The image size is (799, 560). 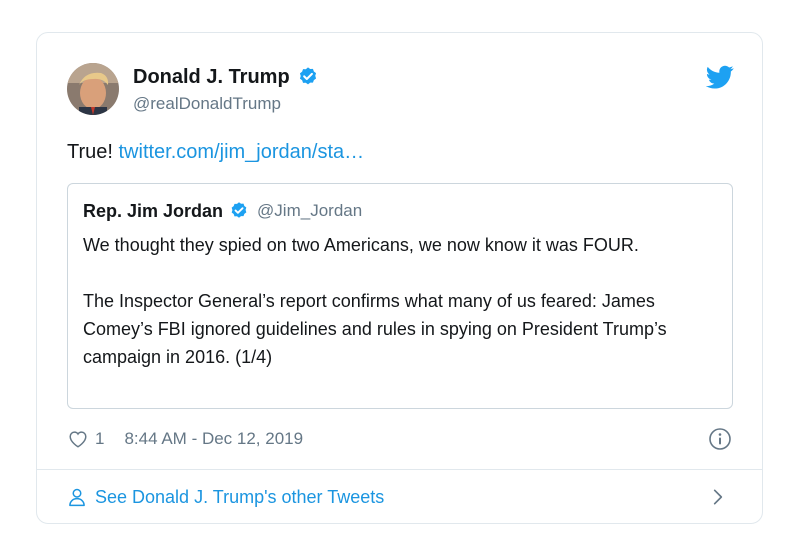 I want to click on timestamp: 8:44 AM - Dec 12, 2019, so click(x=213, y=439).